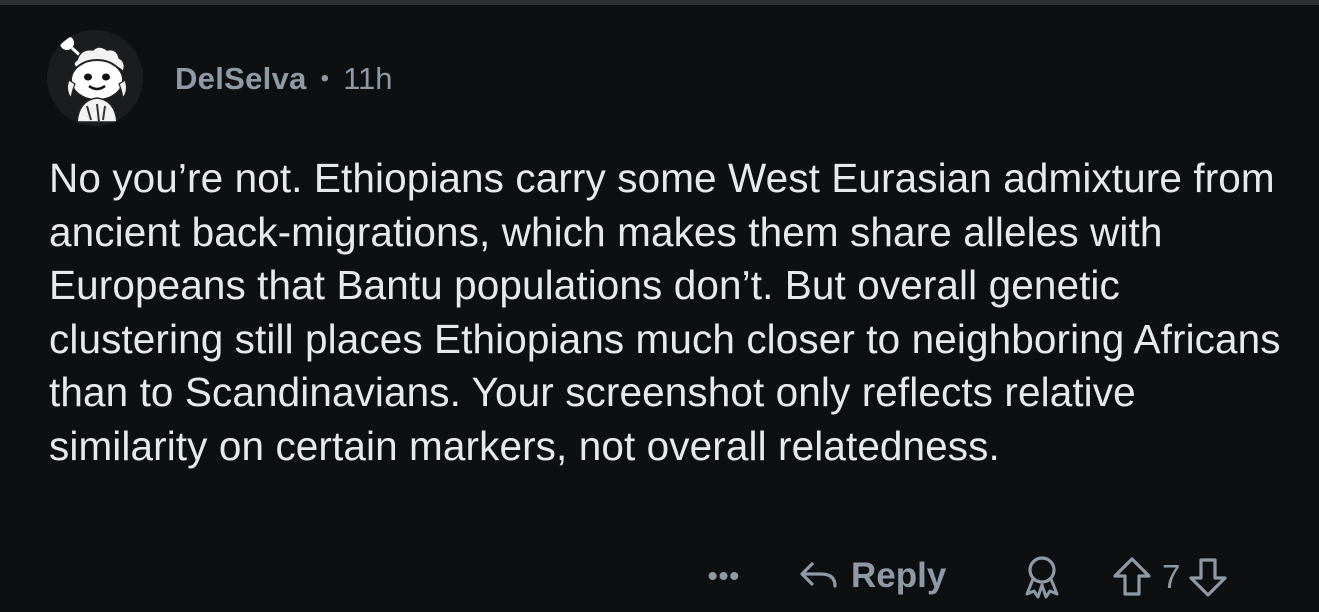 Image resolution: width=1319 pixels, height=612 pixels. Describe the element at coordinates (724, 576) in the screenshot. I see `more-options-button: •••` at that location.